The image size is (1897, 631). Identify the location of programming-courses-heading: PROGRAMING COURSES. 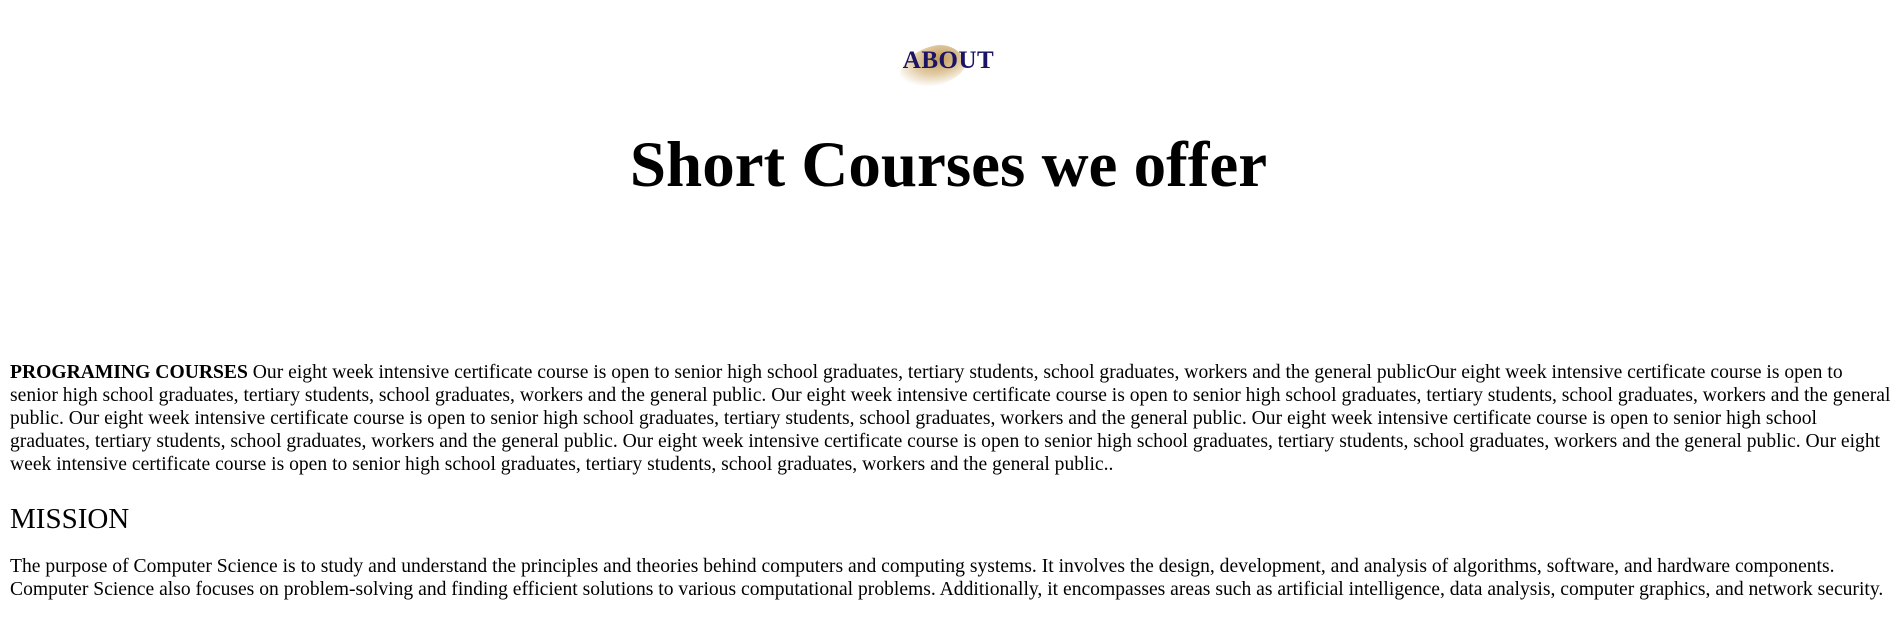
(129, 372).